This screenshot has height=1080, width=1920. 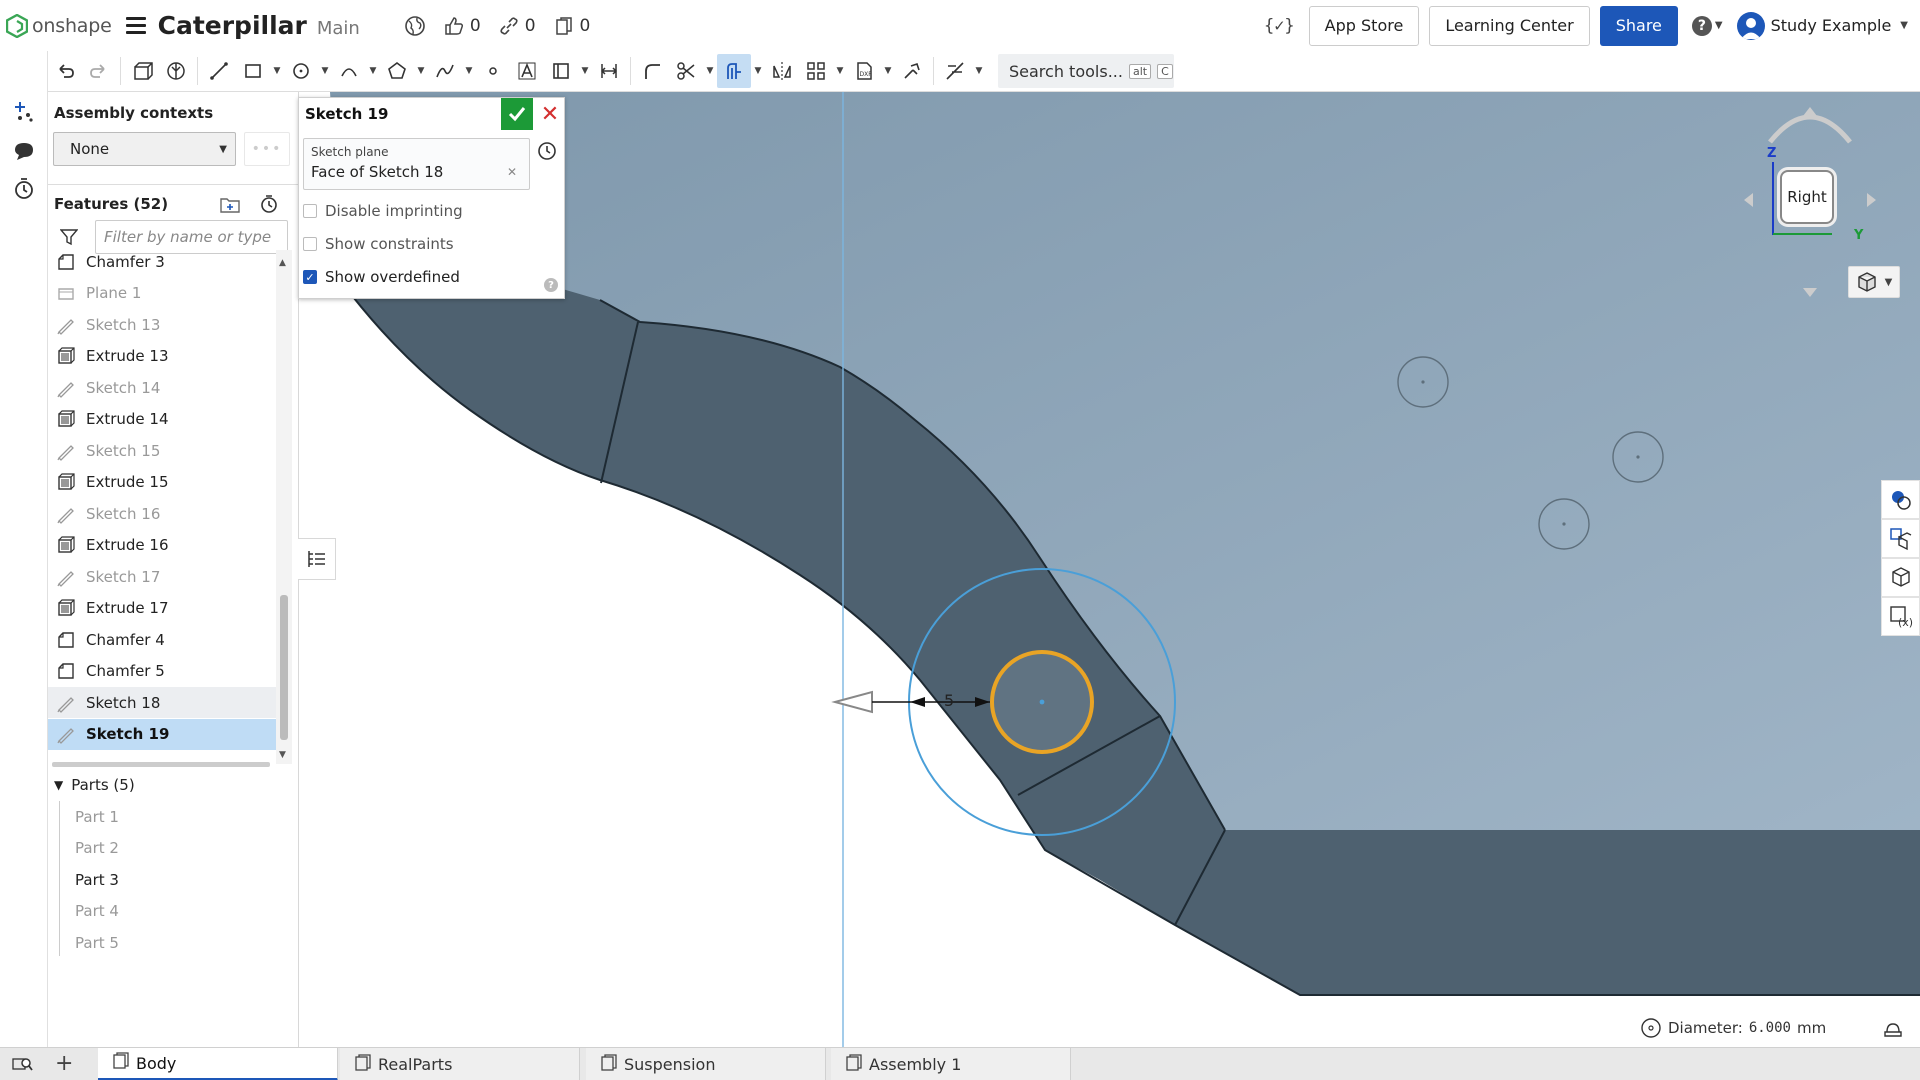 I want to click on transform-tool-icon, so click(x=912, y=71).